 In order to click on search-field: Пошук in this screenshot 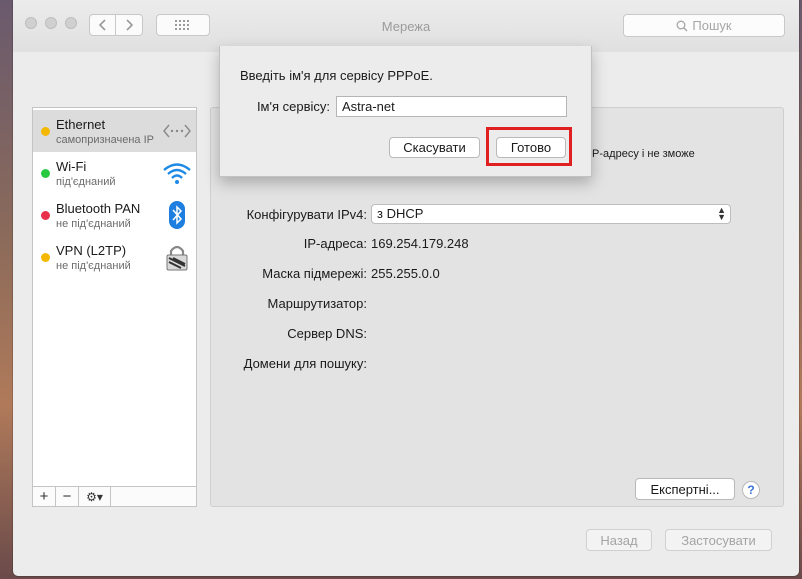, I will do `click(704, 25)`.